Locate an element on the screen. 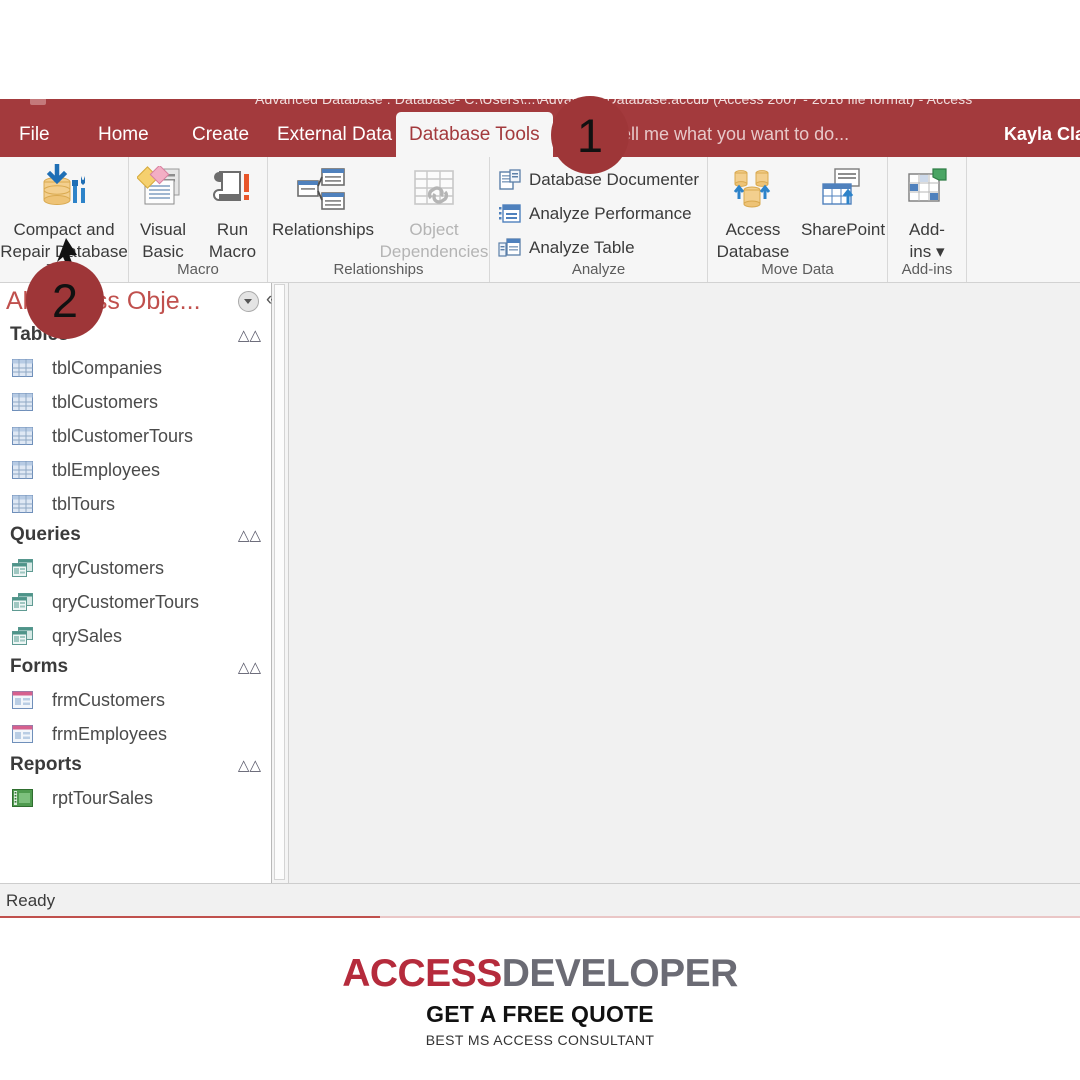 The height and width of the screenshot is (1080, 1080). nav-item-frmEmployees: frmEmployees is located at coordinates (135, 734).